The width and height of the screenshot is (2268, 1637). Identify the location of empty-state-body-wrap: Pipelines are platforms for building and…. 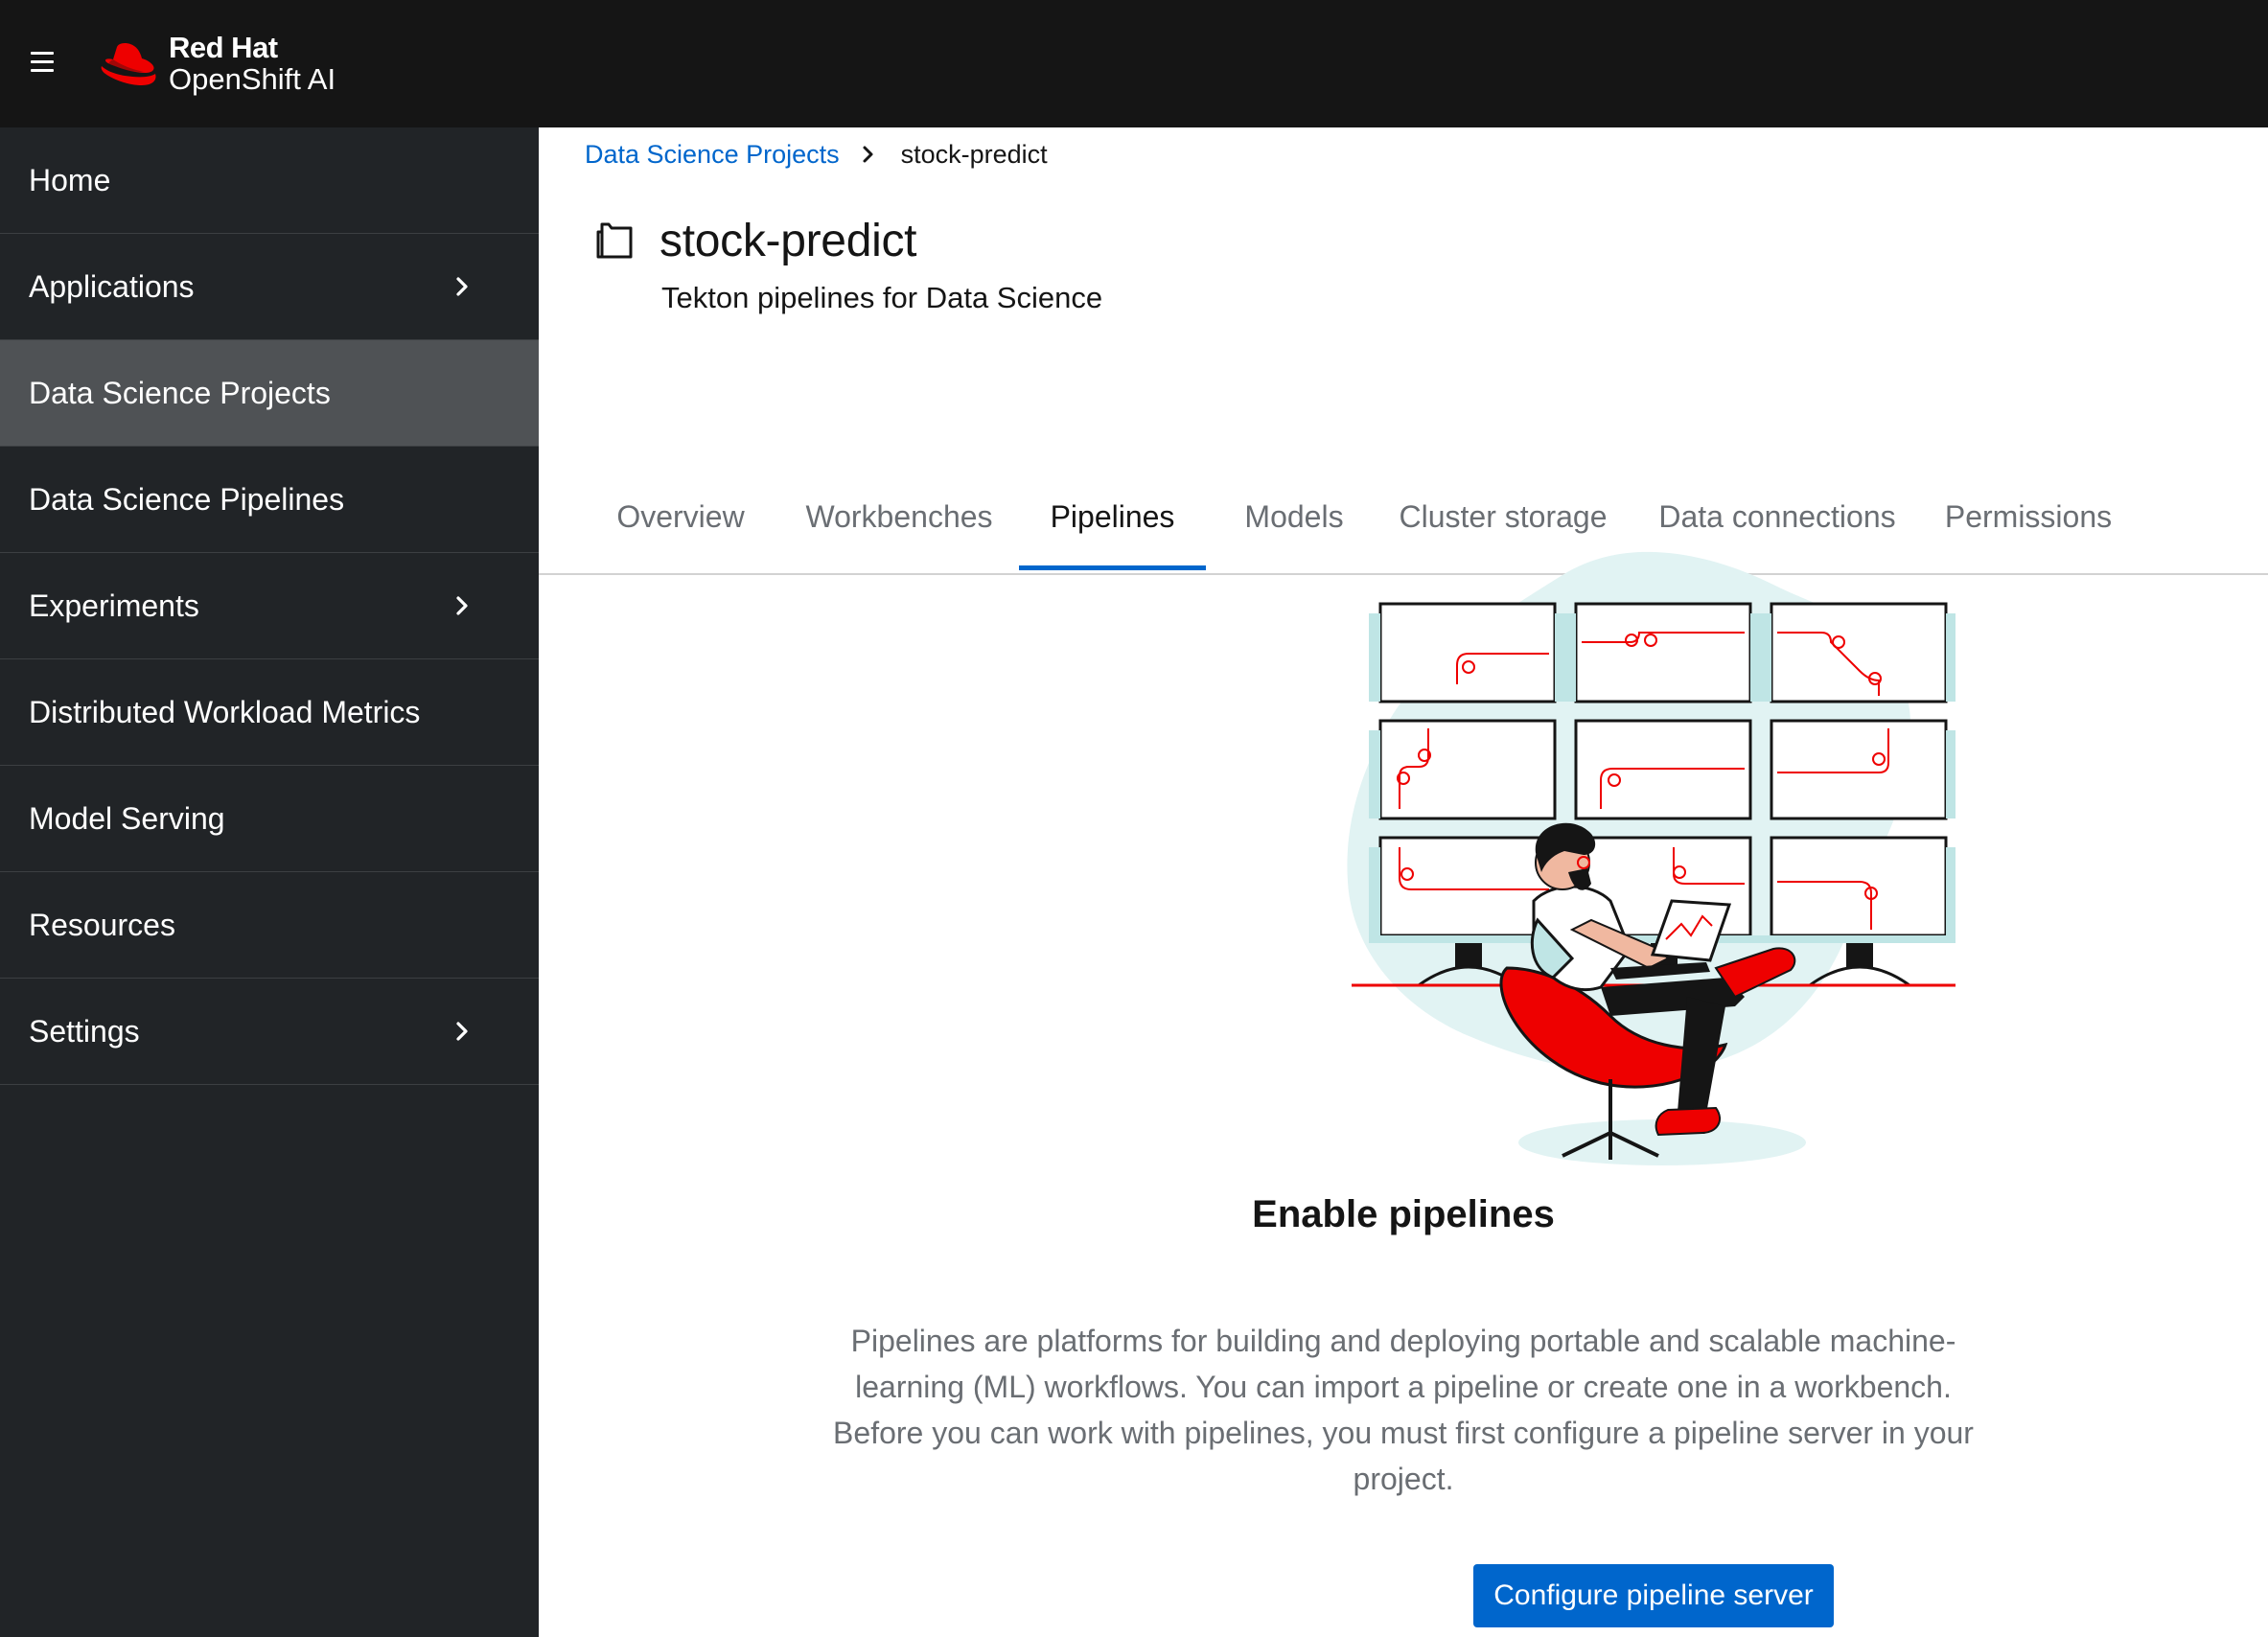
(1403, 1410).